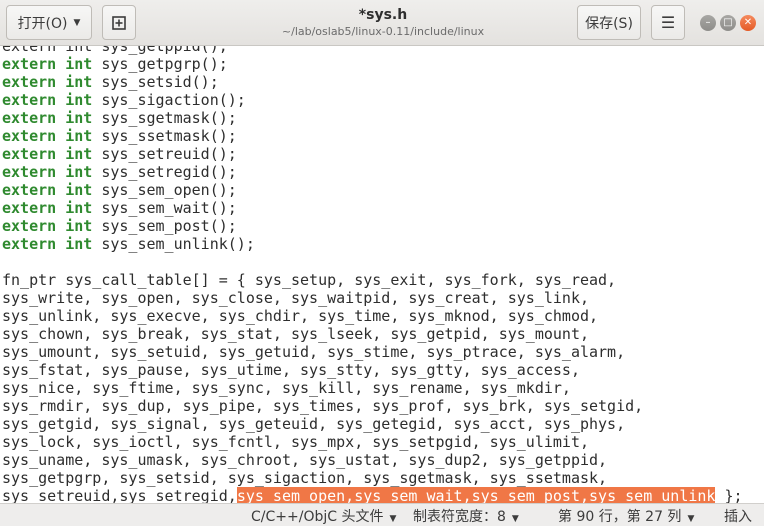  I want to click on new-tab-icon, so click(119, 22).